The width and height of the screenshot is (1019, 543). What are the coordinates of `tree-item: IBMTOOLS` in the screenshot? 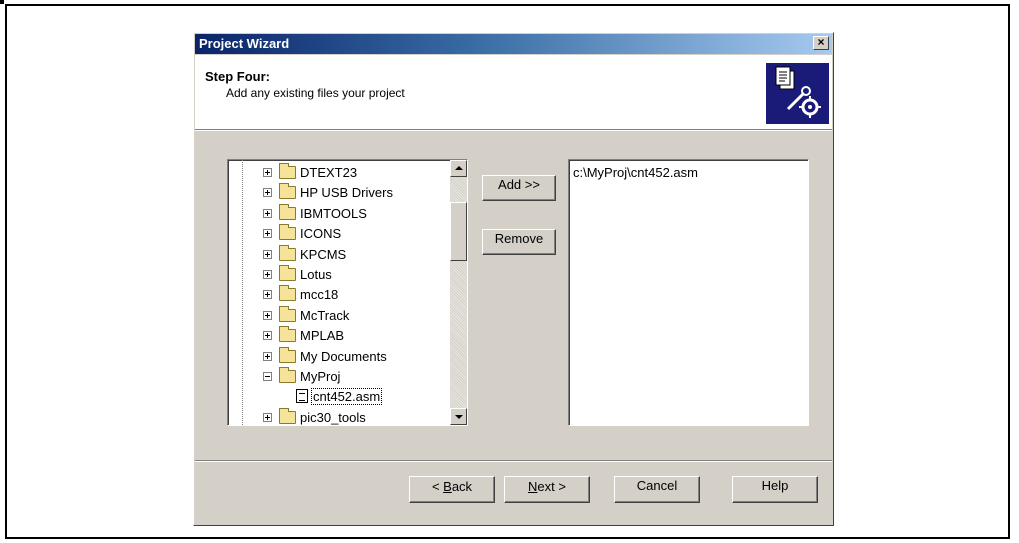 It's located at (339, 213).